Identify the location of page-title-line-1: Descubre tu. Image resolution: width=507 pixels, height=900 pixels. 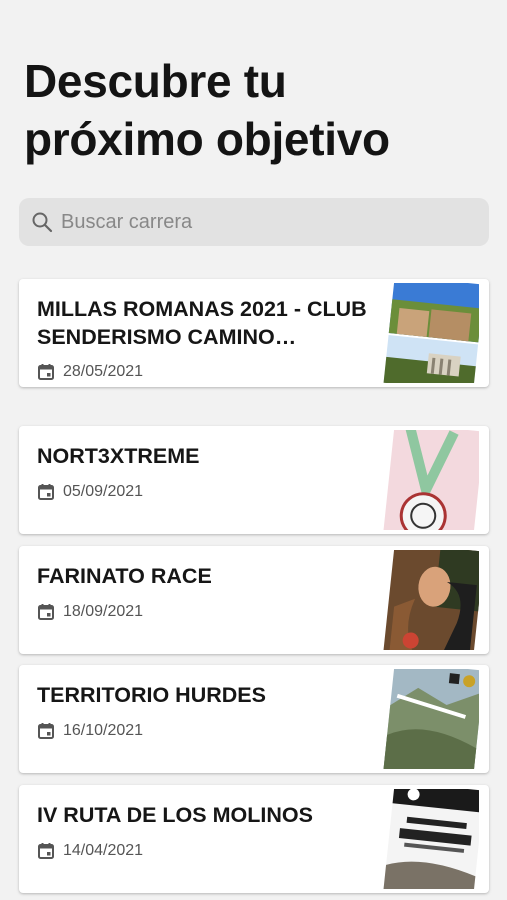
(155, 81).